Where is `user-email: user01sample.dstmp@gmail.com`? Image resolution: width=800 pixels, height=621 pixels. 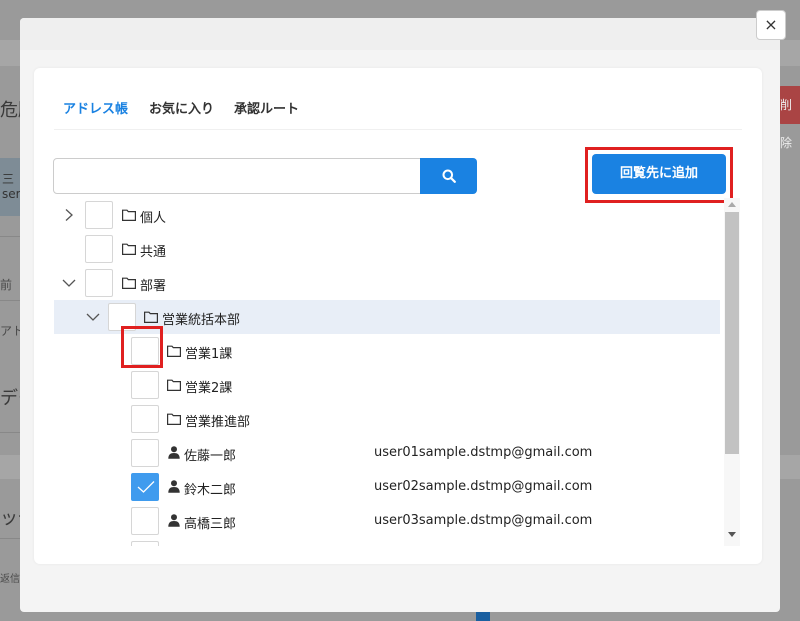
user-email: user01sample.dstmp@gmail.com is located at coordinates (483, 452).